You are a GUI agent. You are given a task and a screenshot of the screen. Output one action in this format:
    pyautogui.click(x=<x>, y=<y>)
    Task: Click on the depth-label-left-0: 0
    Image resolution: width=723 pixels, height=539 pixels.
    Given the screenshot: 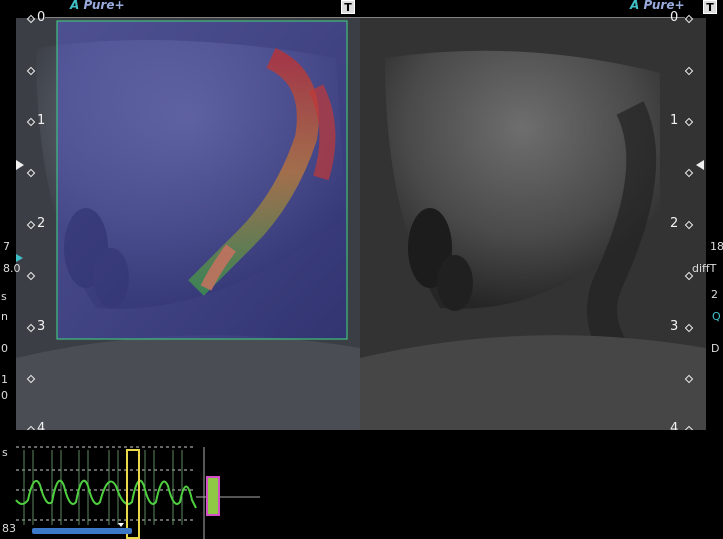 What is the action you would take?
    pyautogui.click(x=41, y=17)
    